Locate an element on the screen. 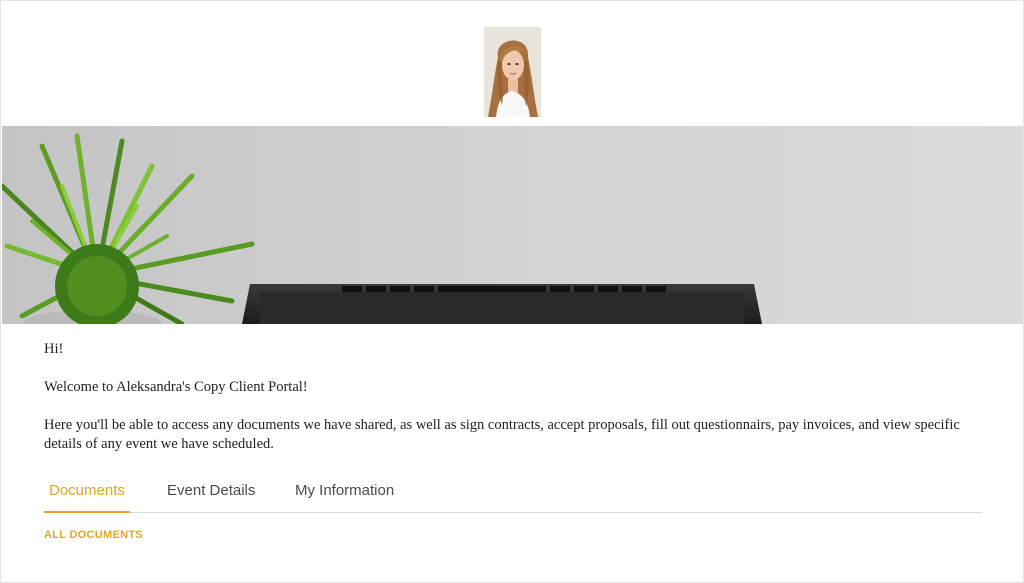 The height and width of the screenshot is (583, 1024). greeting-text: Hi! is located at coordinates (54, 349).